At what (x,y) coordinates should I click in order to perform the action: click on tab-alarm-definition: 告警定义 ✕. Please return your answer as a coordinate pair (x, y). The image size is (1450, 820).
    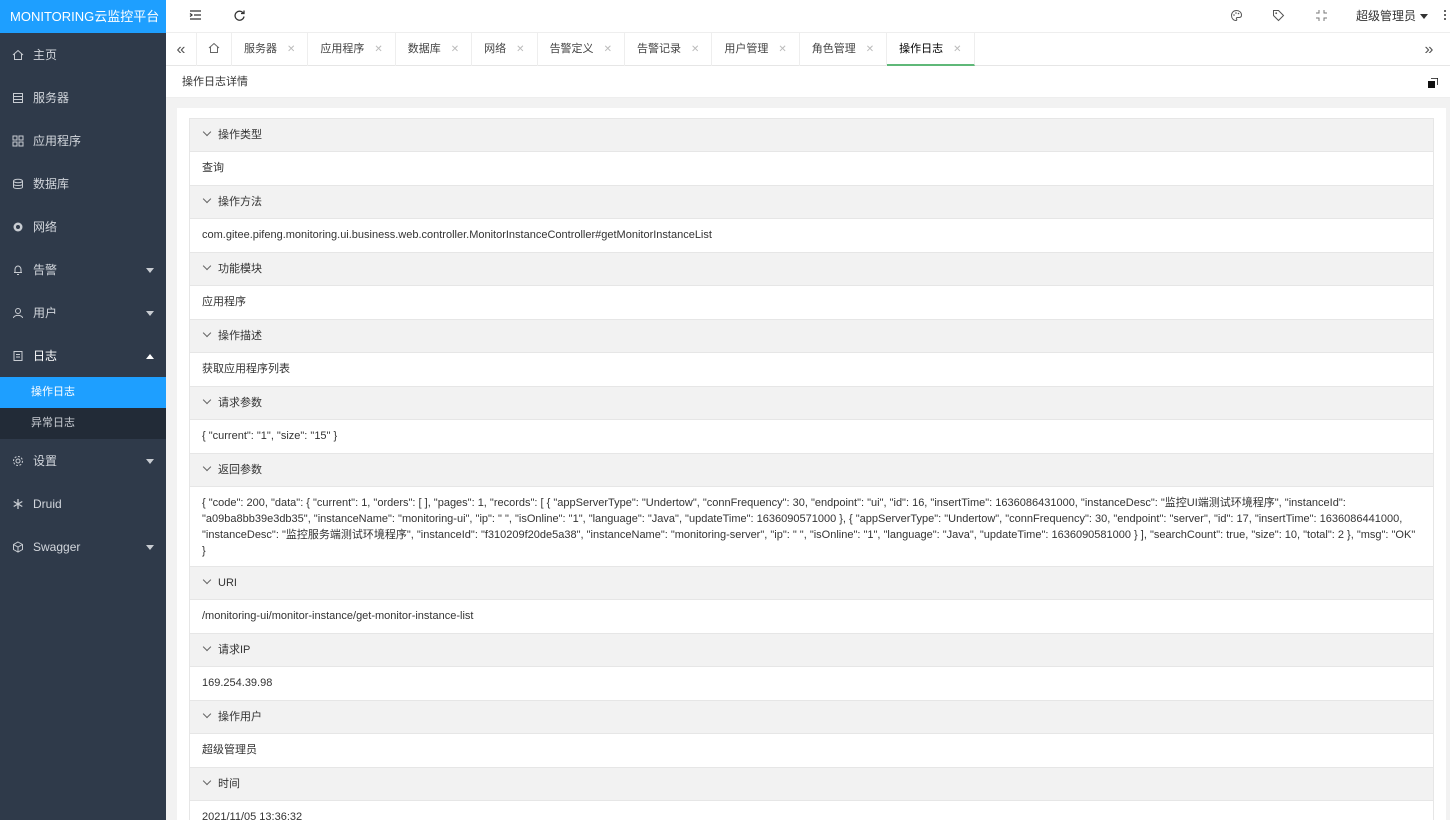
    Looking at the image, I should click on (581, 49).